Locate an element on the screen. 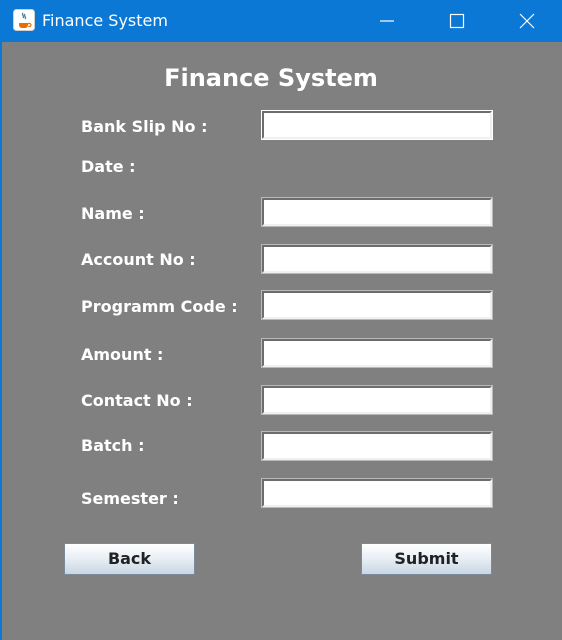 Image resolution: width=562 pixels, height=640 pixels. close-button is located at coordinates (527, 21).